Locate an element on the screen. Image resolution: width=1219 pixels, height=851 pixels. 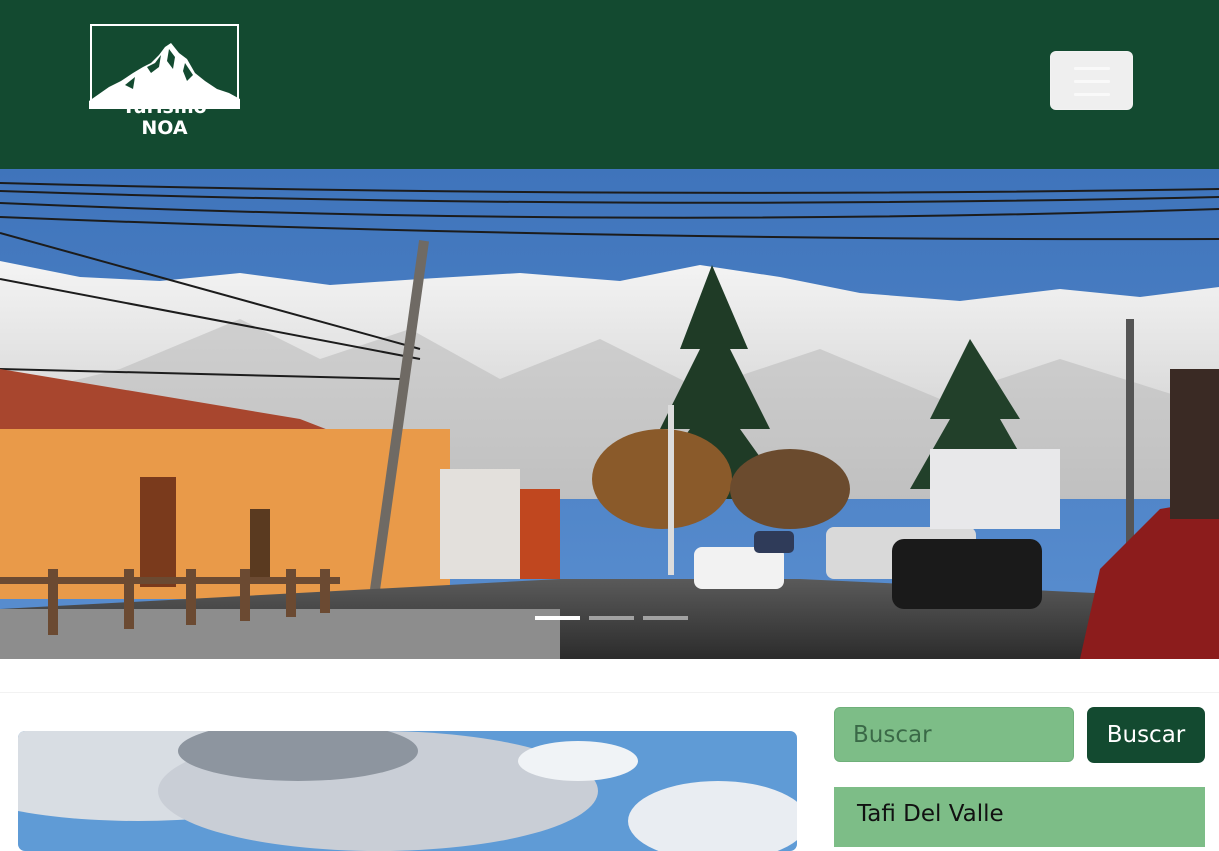
destination-card-image is located at coordinates (407, 791).